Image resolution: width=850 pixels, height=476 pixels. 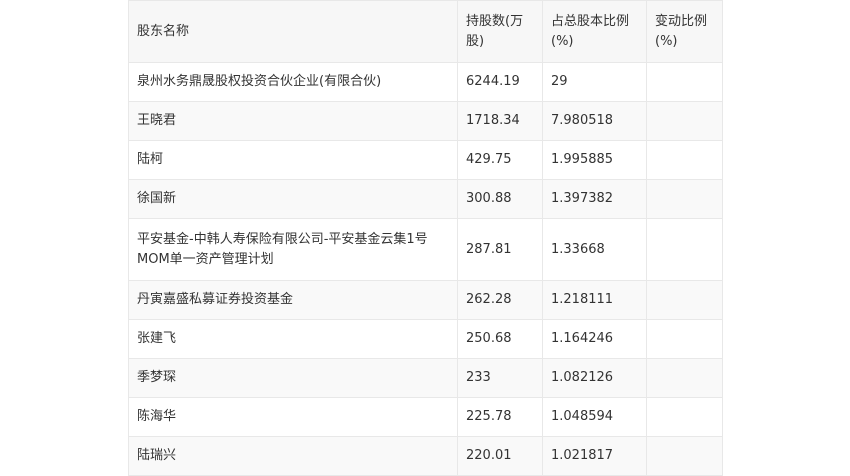 I want to click on cell-shareholder-name: 陈海华, so click(x=293, y=417).